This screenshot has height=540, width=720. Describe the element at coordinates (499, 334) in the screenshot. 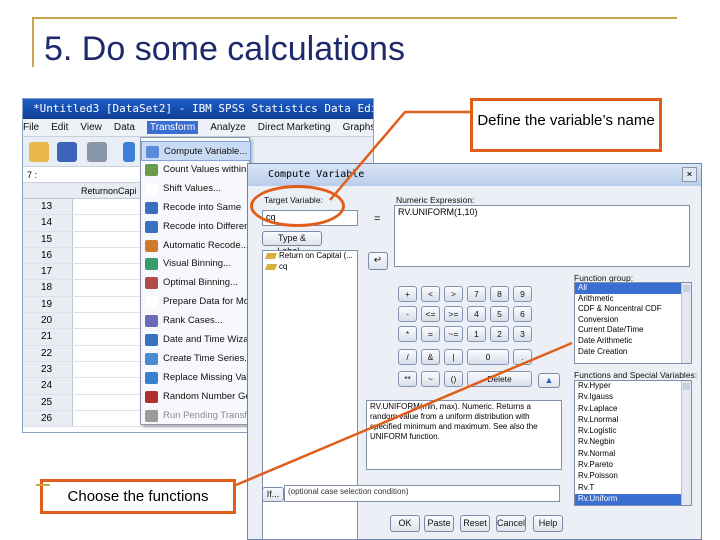

I see `keypad-key: 2` at that location.